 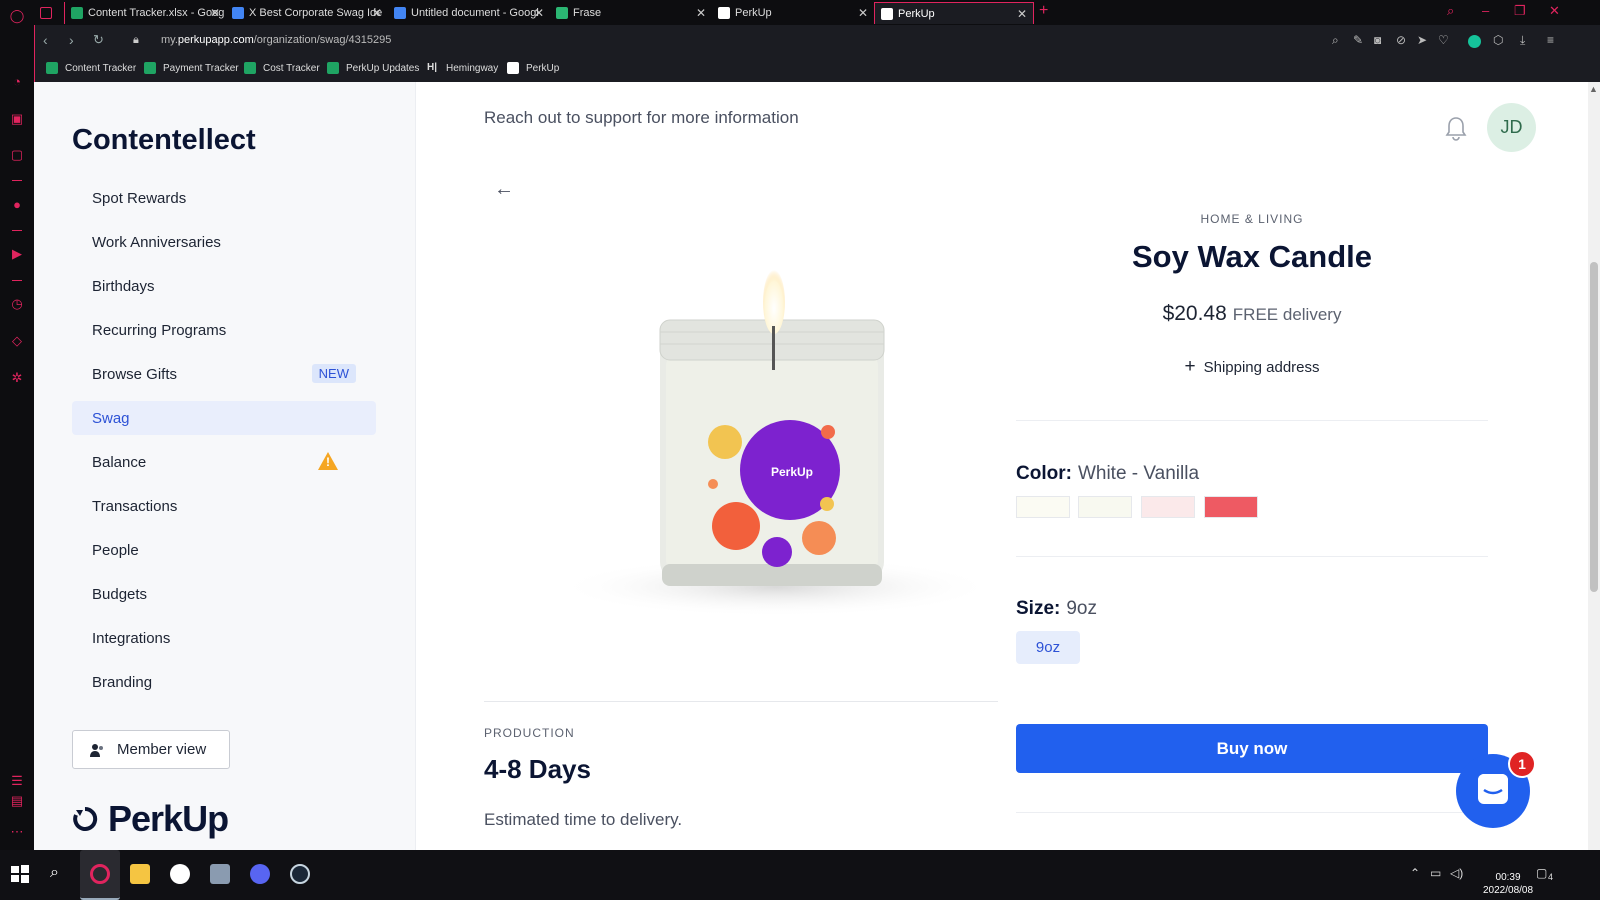 I want to click on opera-logo-icon: ◯, so click(x=17, y=16).